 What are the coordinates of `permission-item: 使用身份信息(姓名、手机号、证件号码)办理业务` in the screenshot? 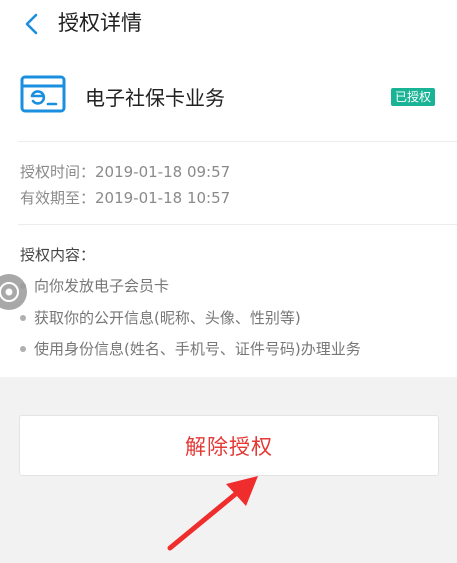 It's located at (190, 349).